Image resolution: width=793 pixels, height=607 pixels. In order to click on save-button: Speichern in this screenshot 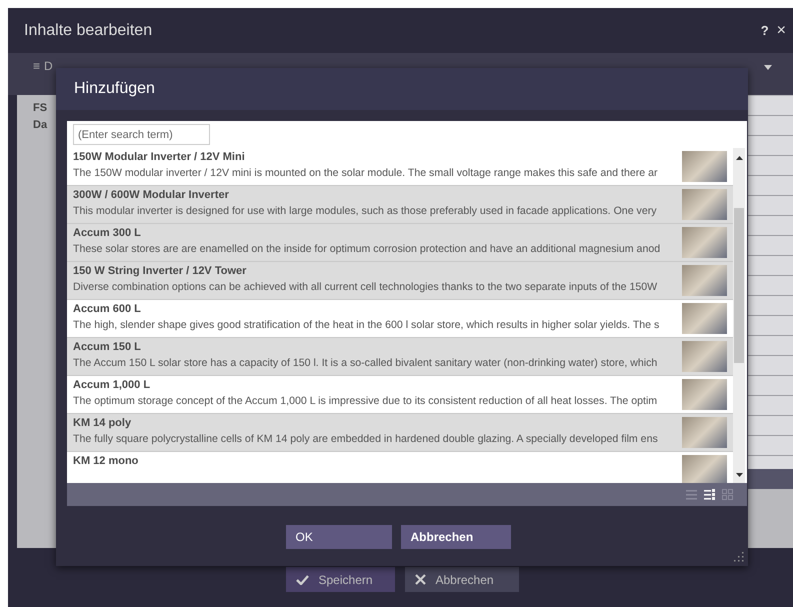, I will do `click(340, 579)`.